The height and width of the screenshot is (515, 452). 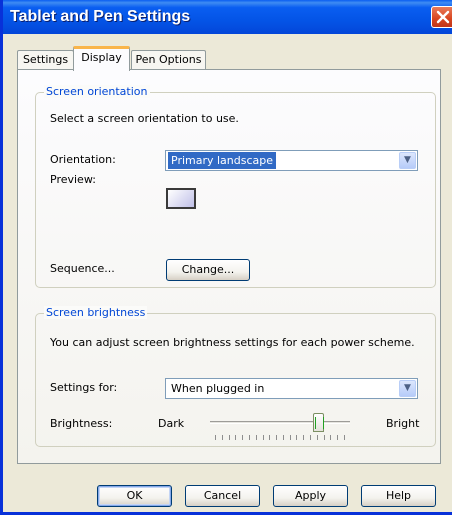 I want to click on help-button: Help, so click(x=398, y=496).